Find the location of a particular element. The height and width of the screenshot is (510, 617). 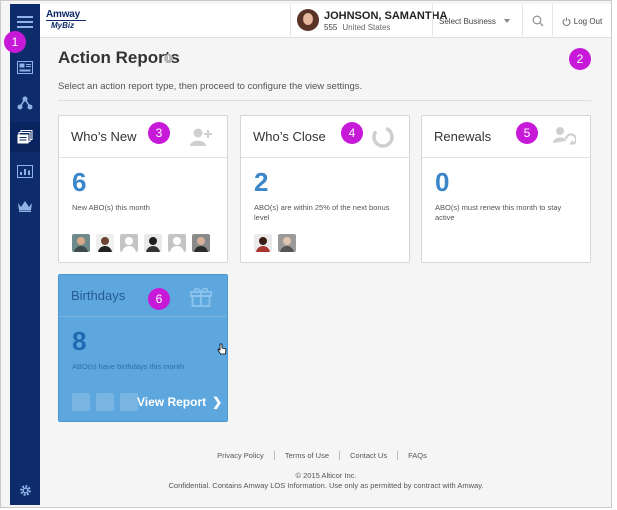

nav-network is located at coordinates (25, 103).